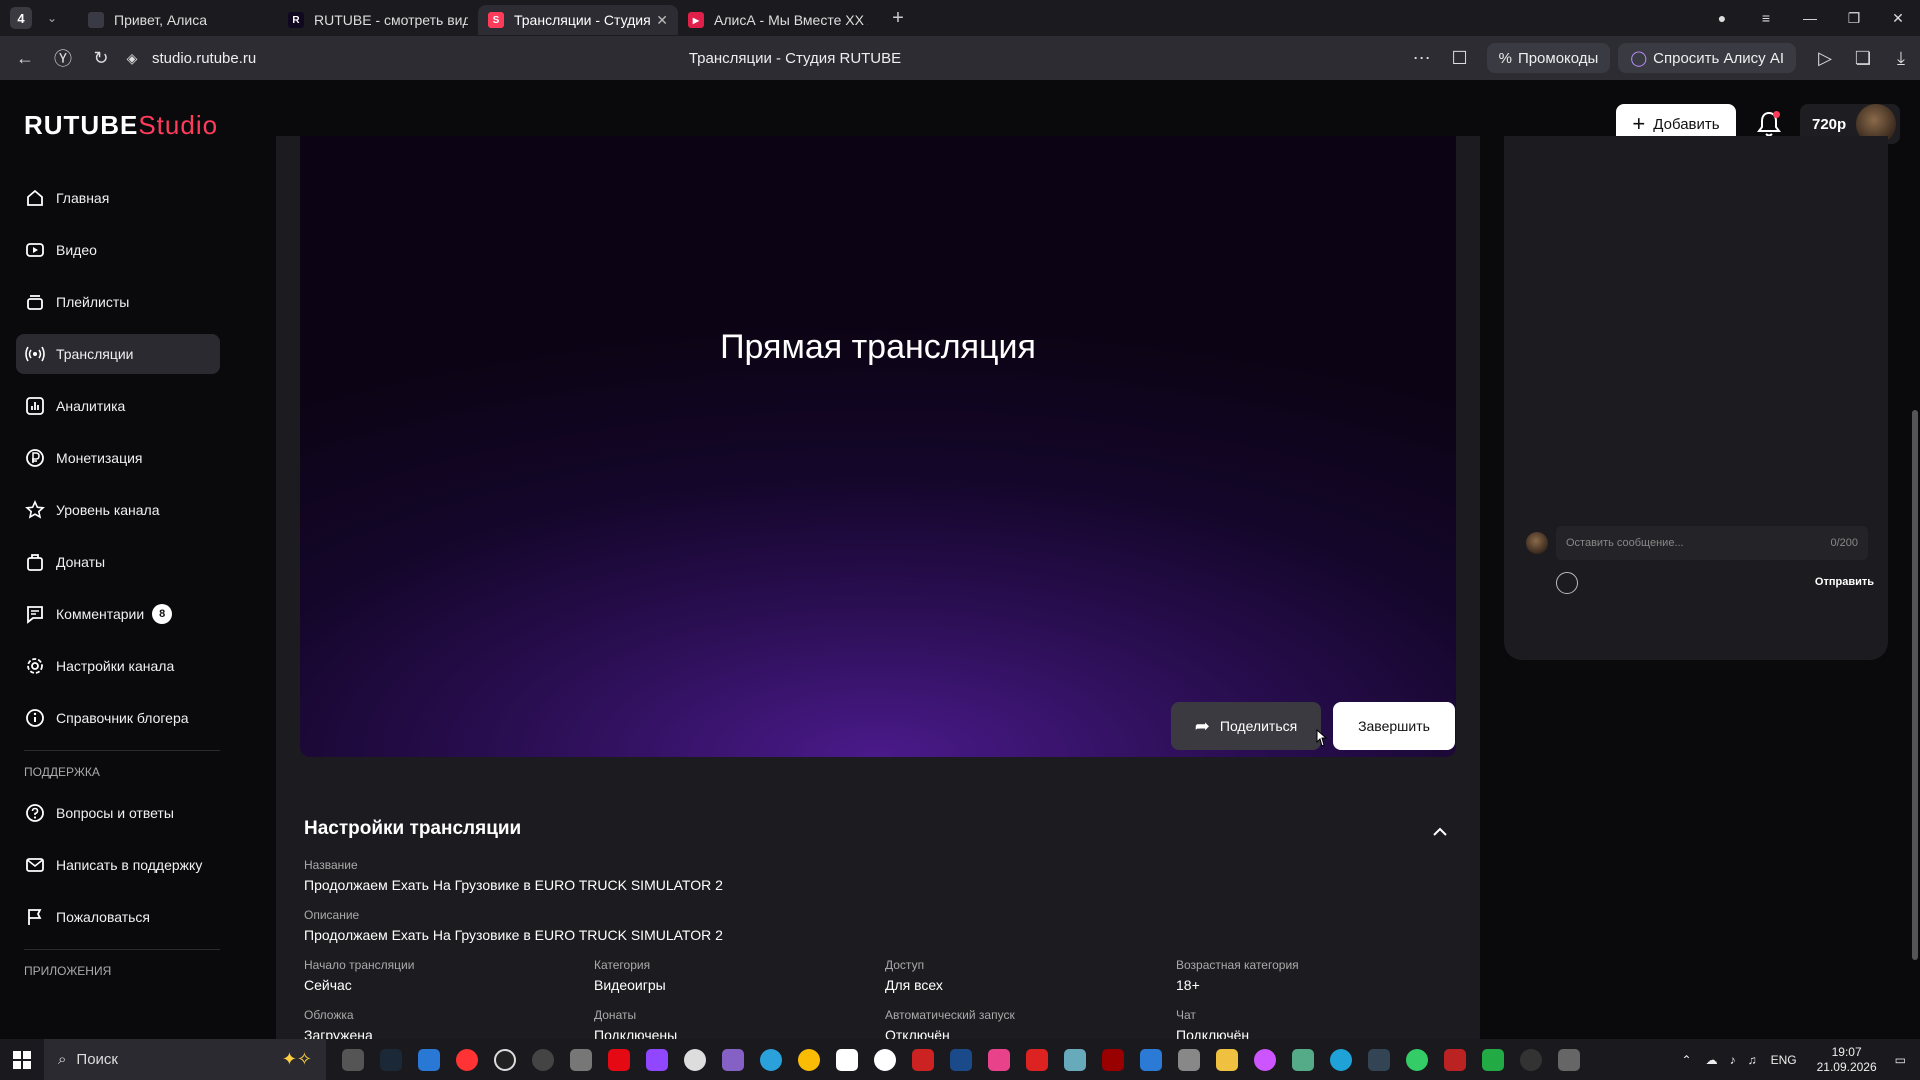 The height and width of the screenshot is (1080, 1920). I want to click on browser-tab-3: ▶ АлисА - Мы Вместе XX Ле, so click(778, 20).